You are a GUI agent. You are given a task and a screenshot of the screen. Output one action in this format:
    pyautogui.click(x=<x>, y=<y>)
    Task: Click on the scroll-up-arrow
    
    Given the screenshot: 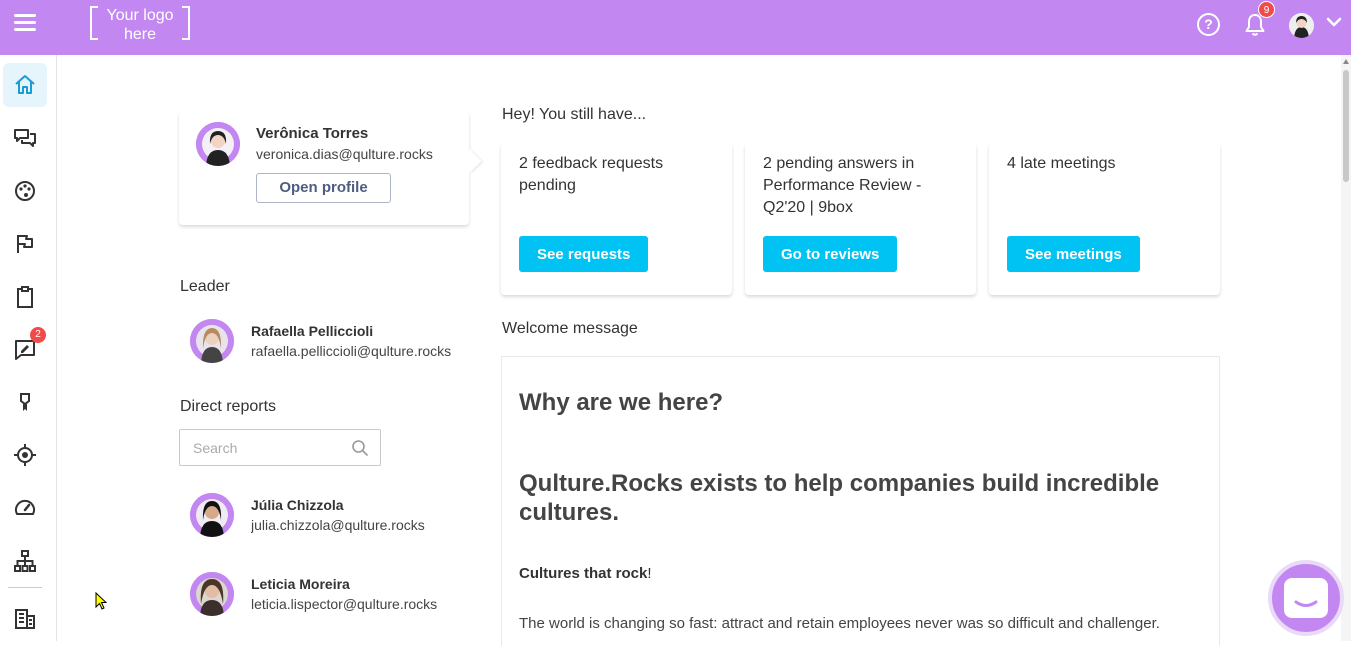 What is the action you would take?
    pyautogui.click(x=1346, y=61)
    